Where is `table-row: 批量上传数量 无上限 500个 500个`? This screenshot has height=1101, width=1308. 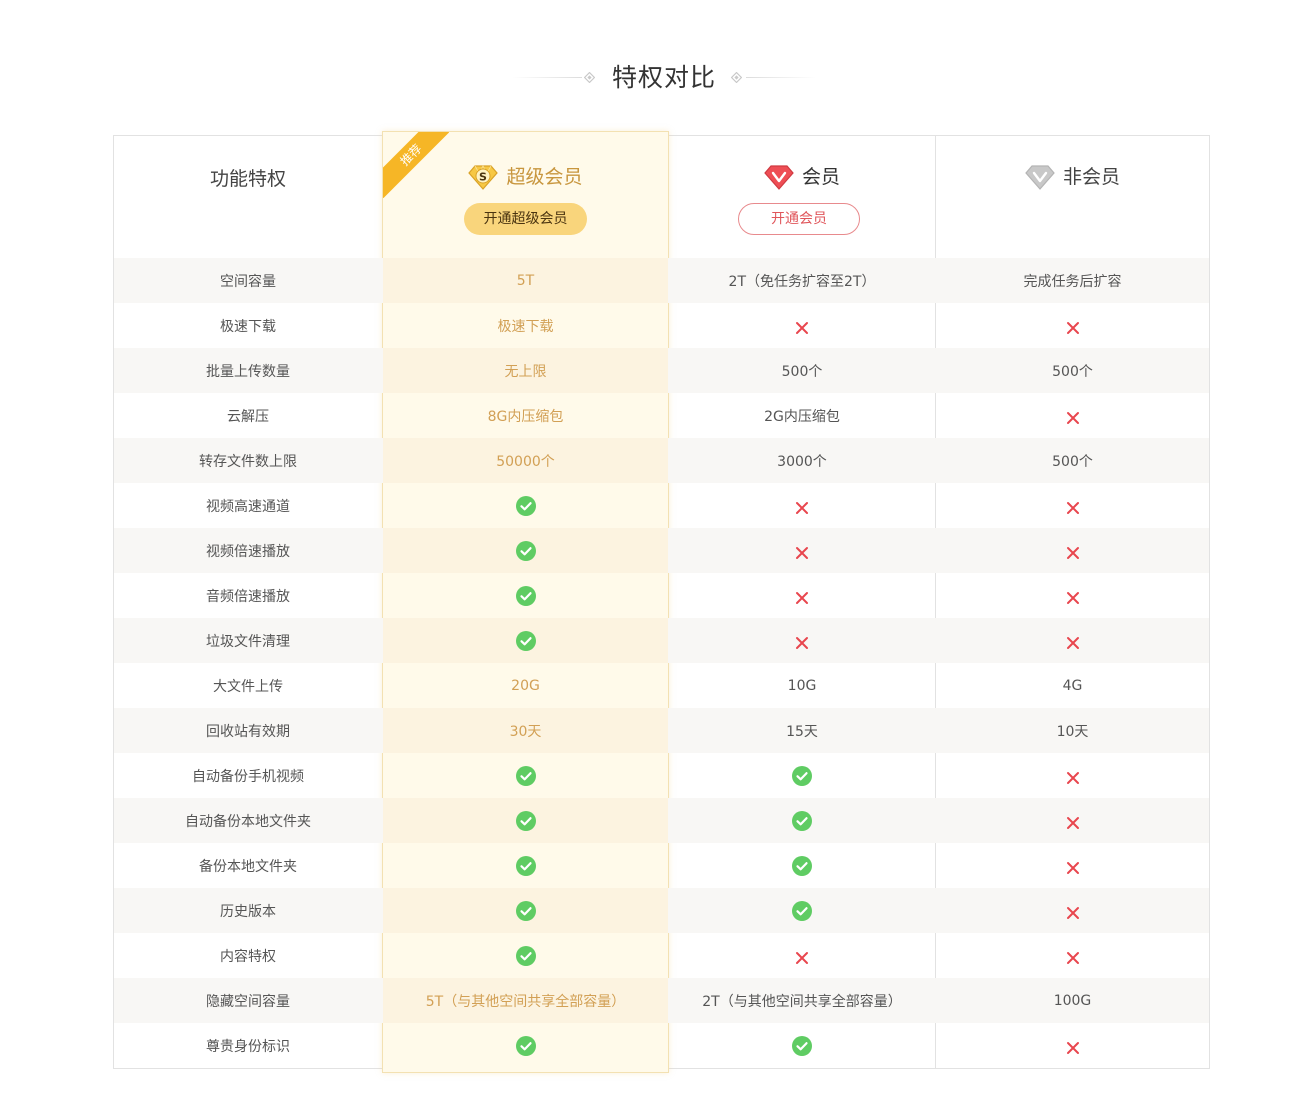 table-row: 批量上传数量 无上限 500个 500个 is located at coordinates (661, 370).